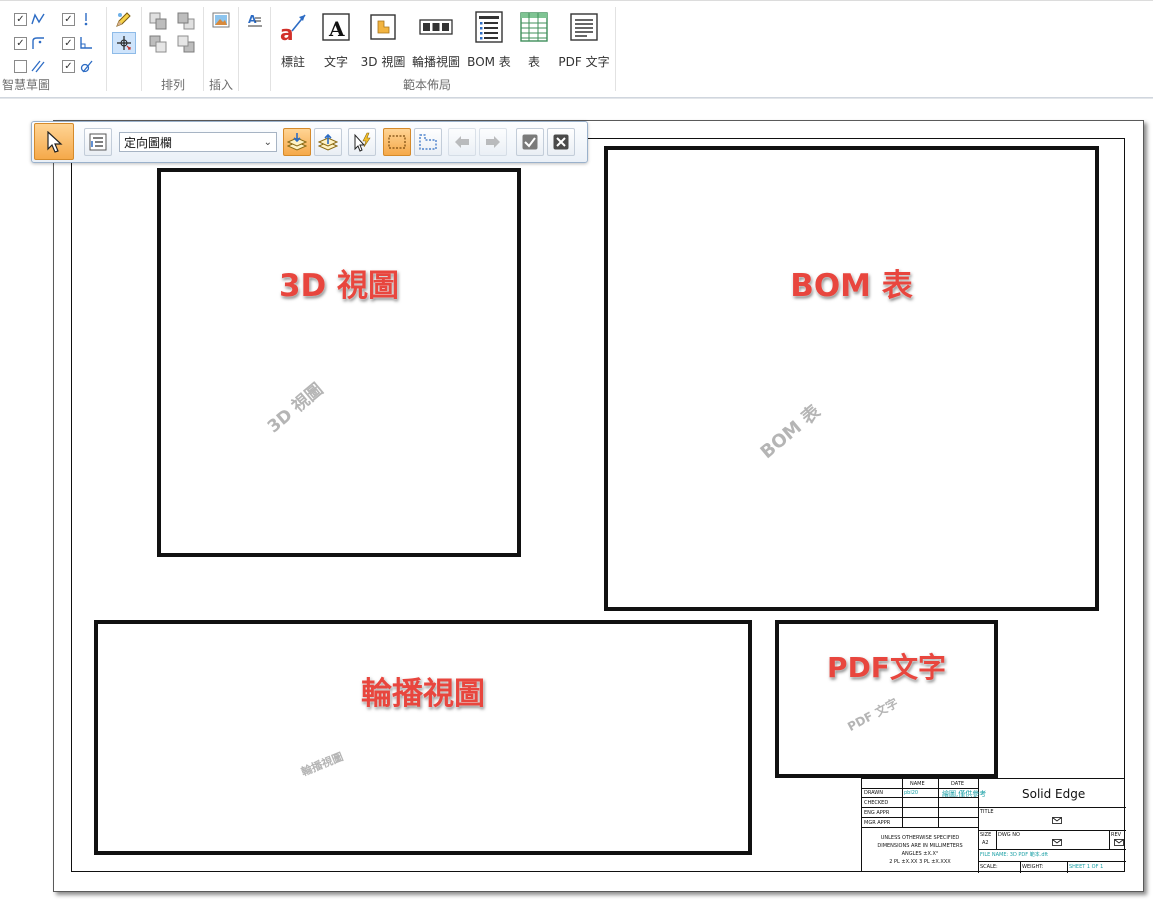 The width and height of the screenshot is (1153, 901). I want to click on circle-line-icon, so click(86, 66).